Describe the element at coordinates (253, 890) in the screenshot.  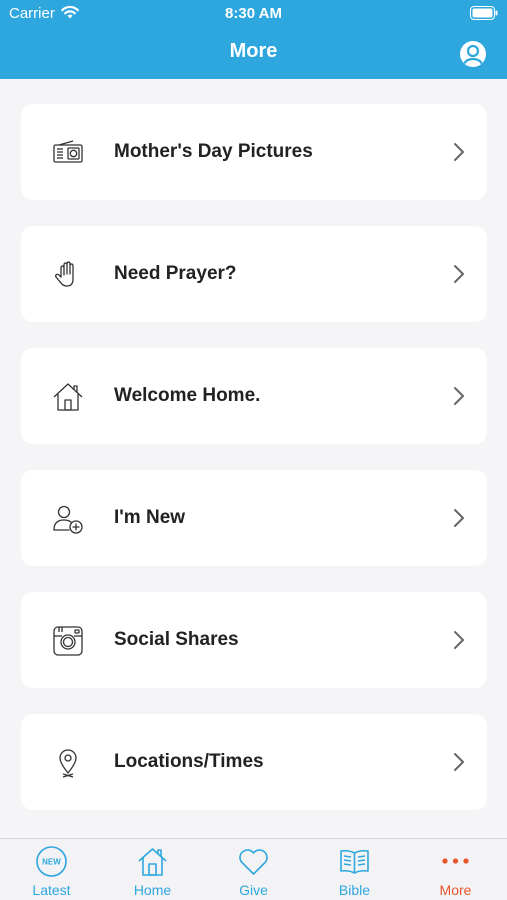
I see `tab-label: Give` at that location.